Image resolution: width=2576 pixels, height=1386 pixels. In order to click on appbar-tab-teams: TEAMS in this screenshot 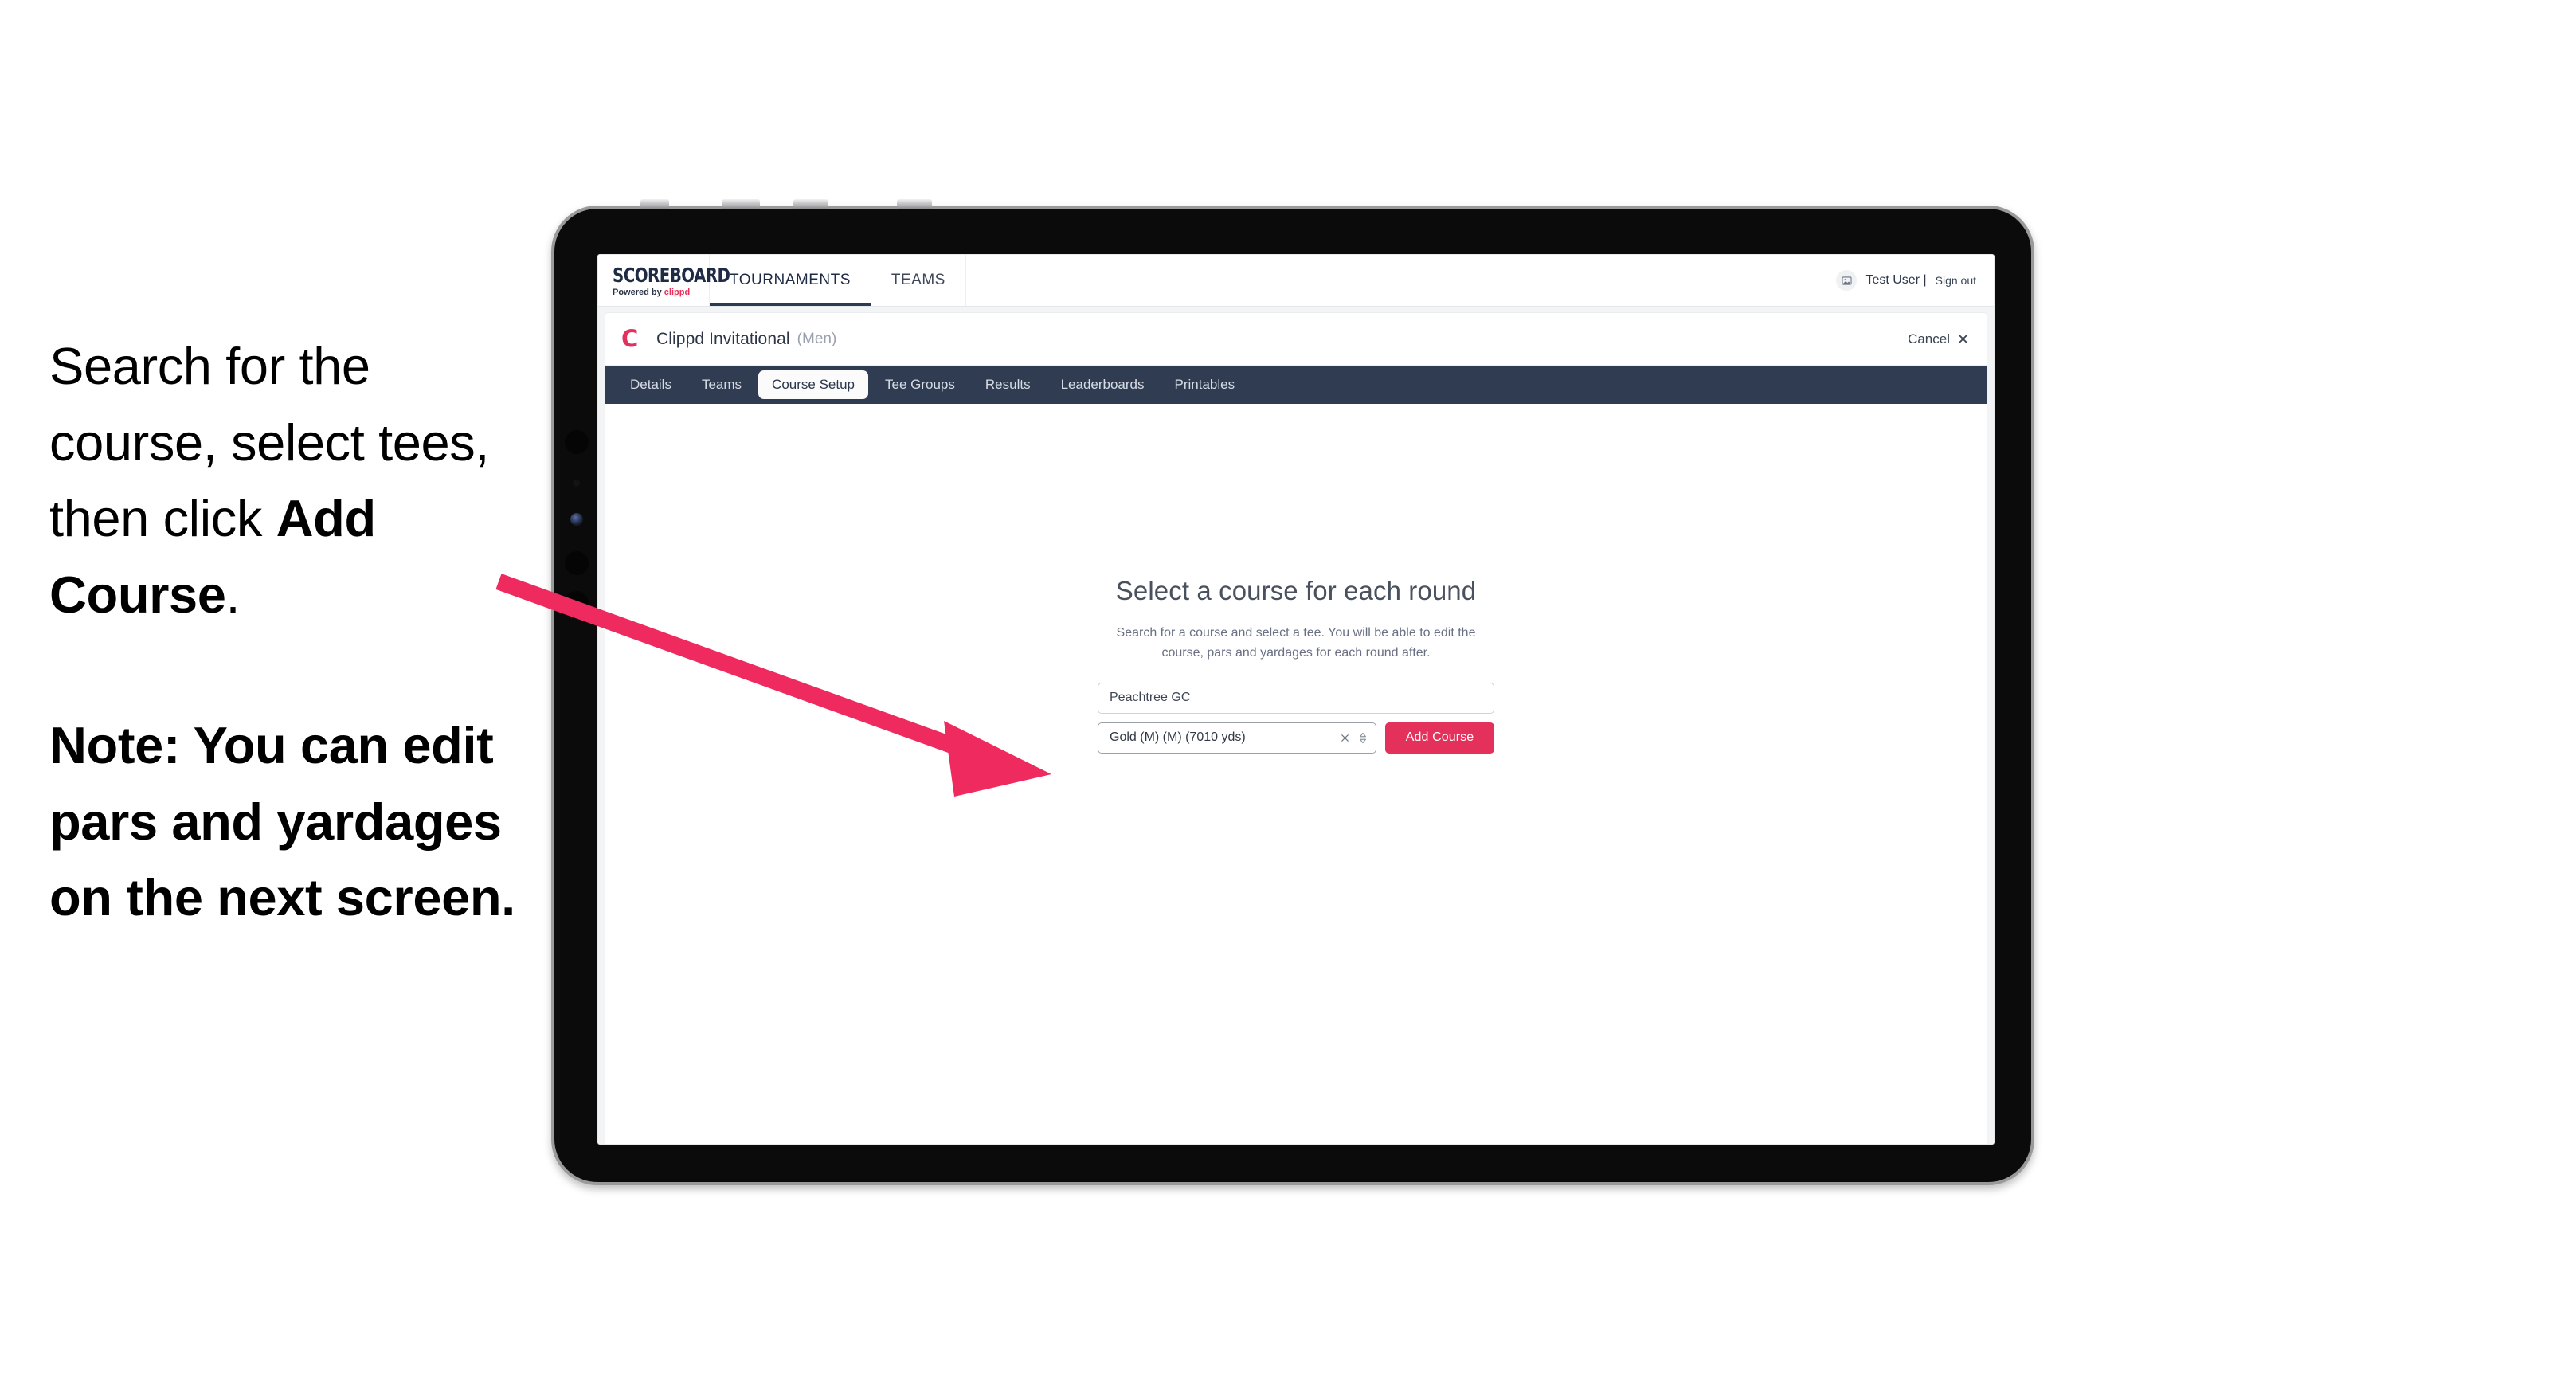, I will do `click(918, 280)`.